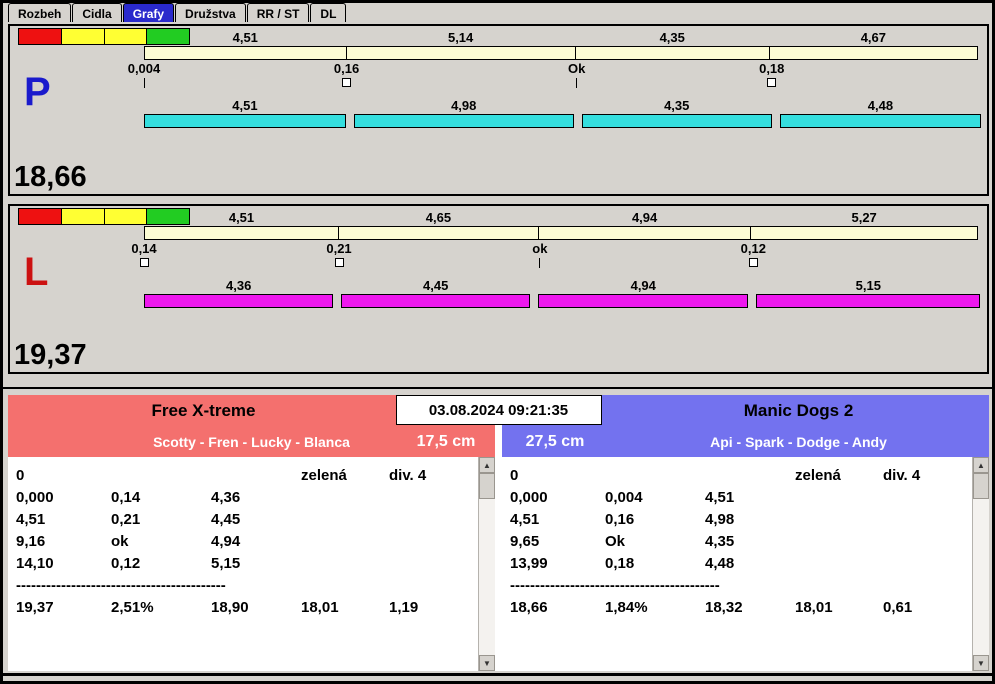 This screenshot has width=995, height=684. Describe the element at coordinates (242, 542) in the screenshot. I see `table-row: 9,16 ok 4,94` at that location.